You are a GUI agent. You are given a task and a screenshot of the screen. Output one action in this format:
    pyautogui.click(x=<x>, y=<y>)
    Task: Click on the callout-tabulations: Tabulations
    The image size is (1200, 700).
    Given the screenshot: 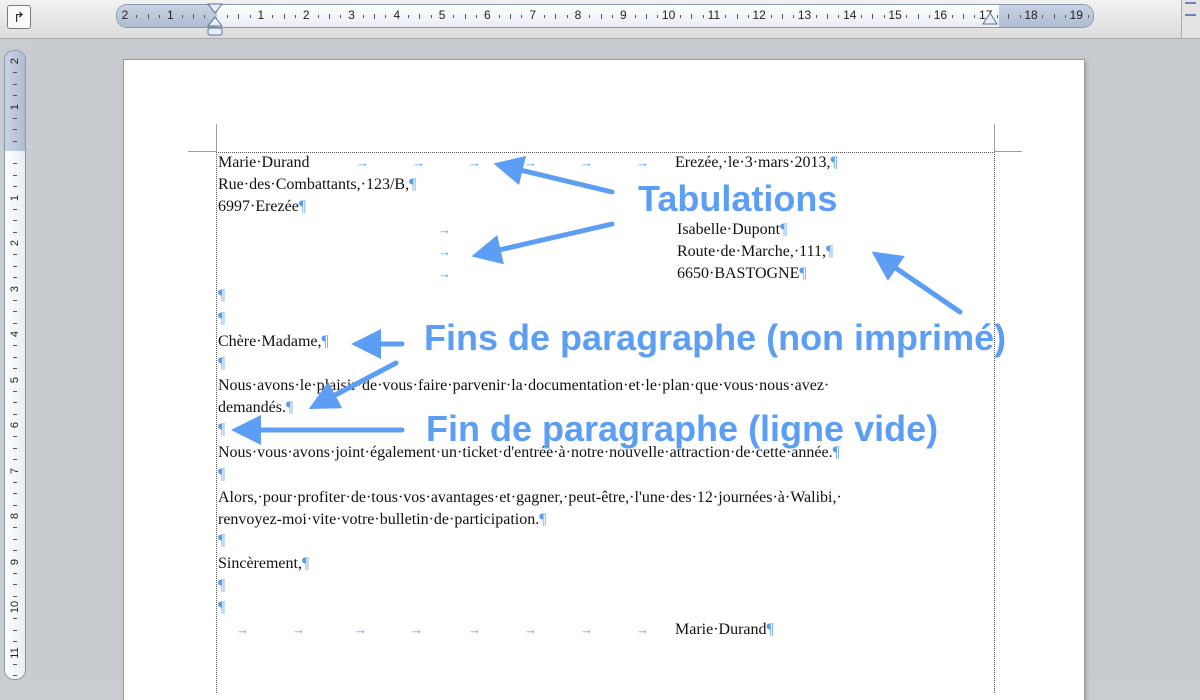 What is the action you would take?
    pyautogui.click(x=738, y=198)
    